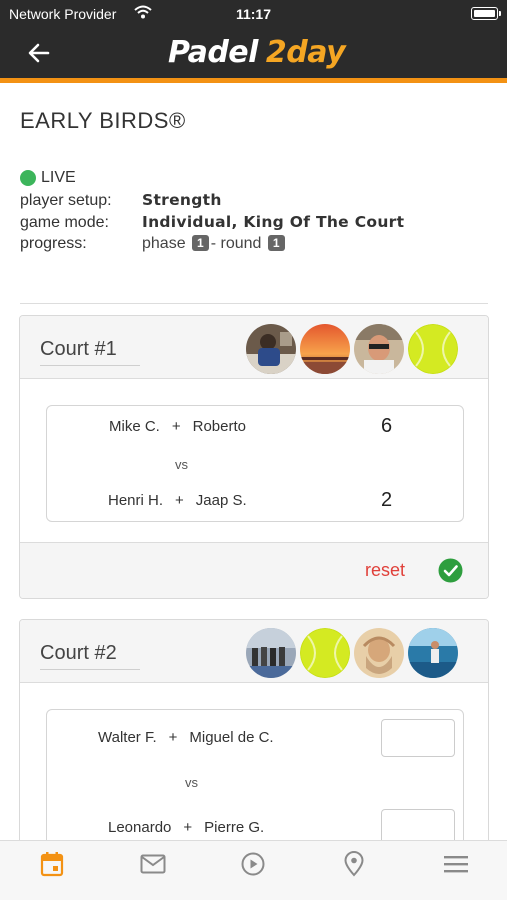 Image resolution: width=507 pixels, height=900 pixels. What do you see at coordinates (200, 243) in the screenshot?
I see `phase-badge: 1` at bounding box center [200, 243].